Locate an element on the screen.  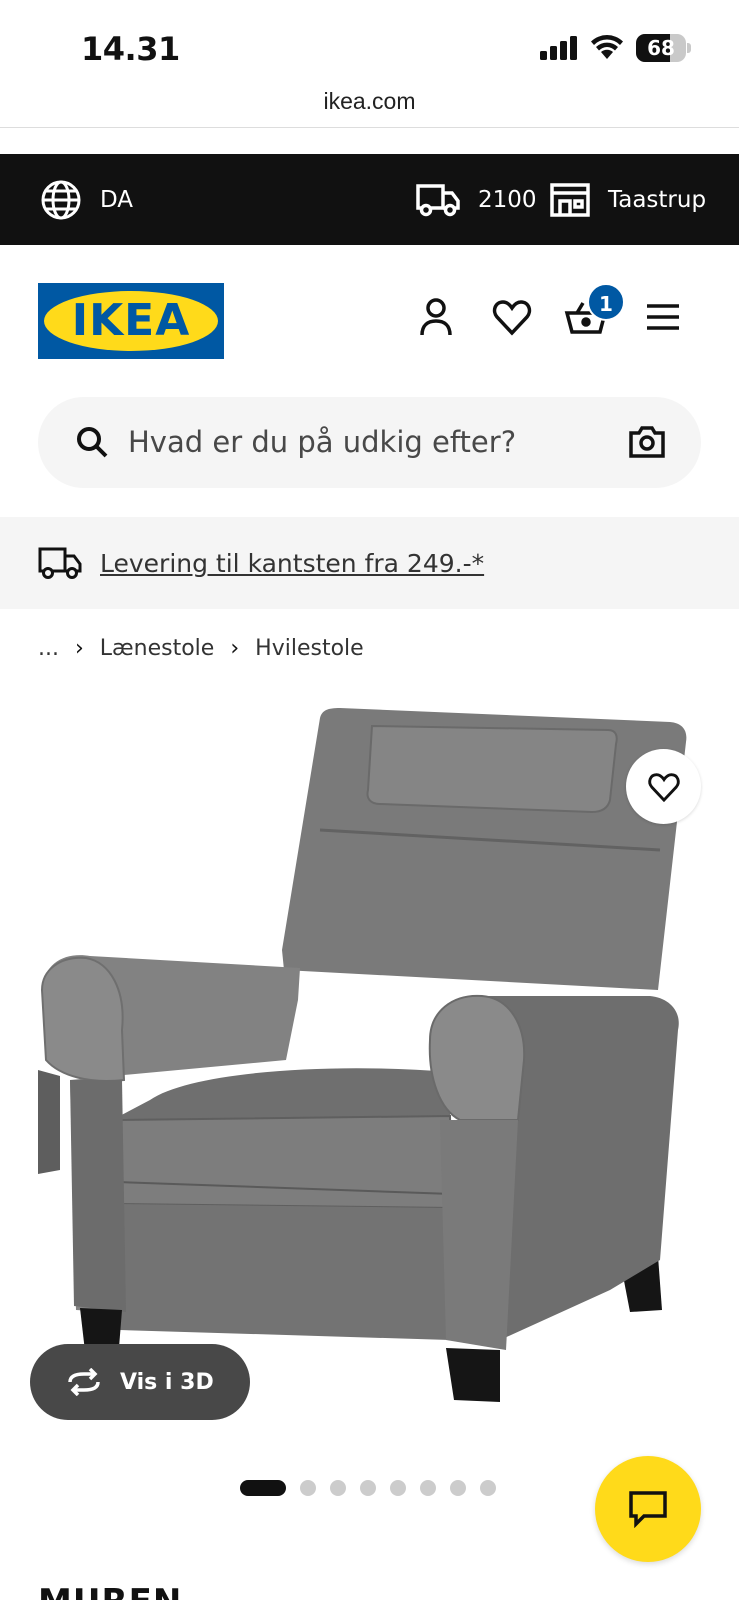
chat-bubble-icon is located at coordinates (648, 1509).